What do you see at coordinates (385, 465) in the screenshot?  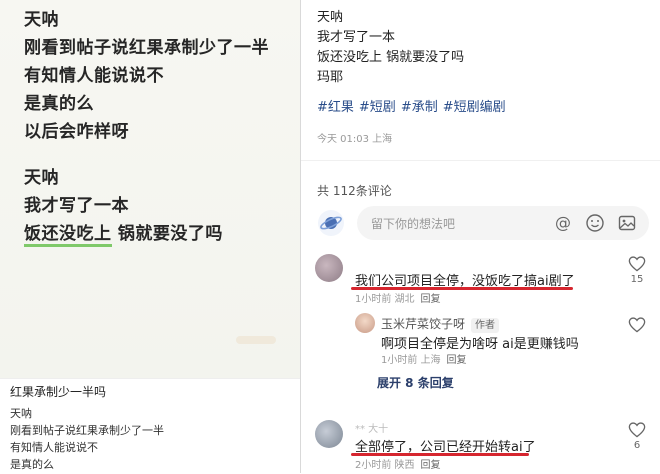 I see `comment-time-location: 2小时前 陕西` at bounding box center [385, 465].